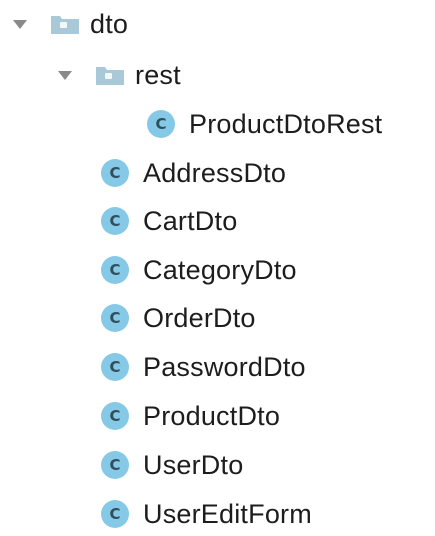 Image resolution: width=435 pixels, height=536 pixels. I want to click on tree-item-class: C UserDto, so click(172, 465).